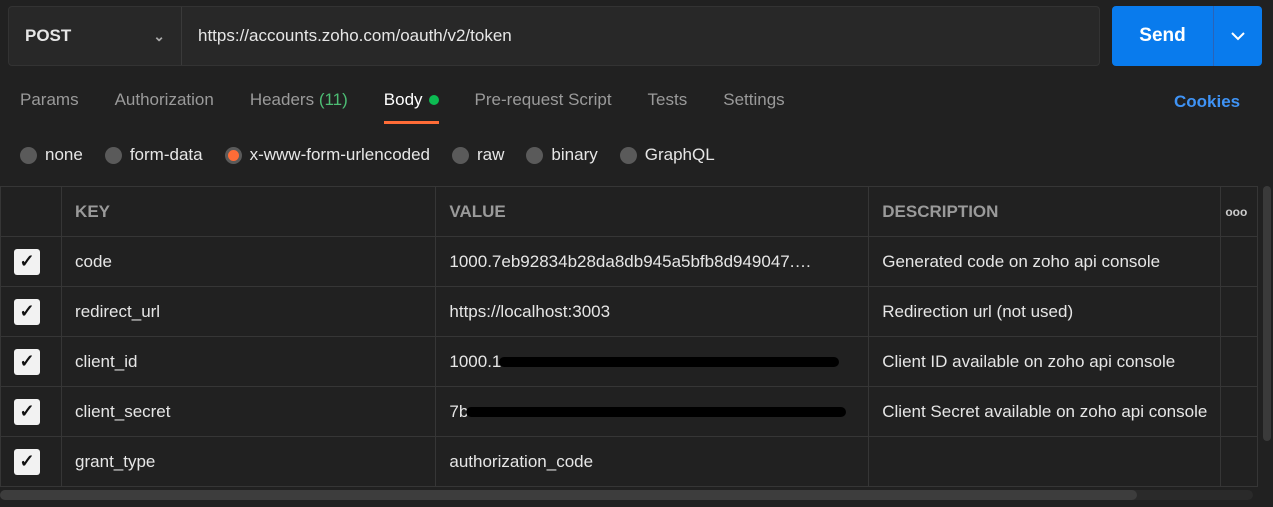 The height and width of the screenshot is (507, 1273). Describe the element at coordinates (1207, 102) in the screenshot. I see `cookies-link: Cookies` at that location.